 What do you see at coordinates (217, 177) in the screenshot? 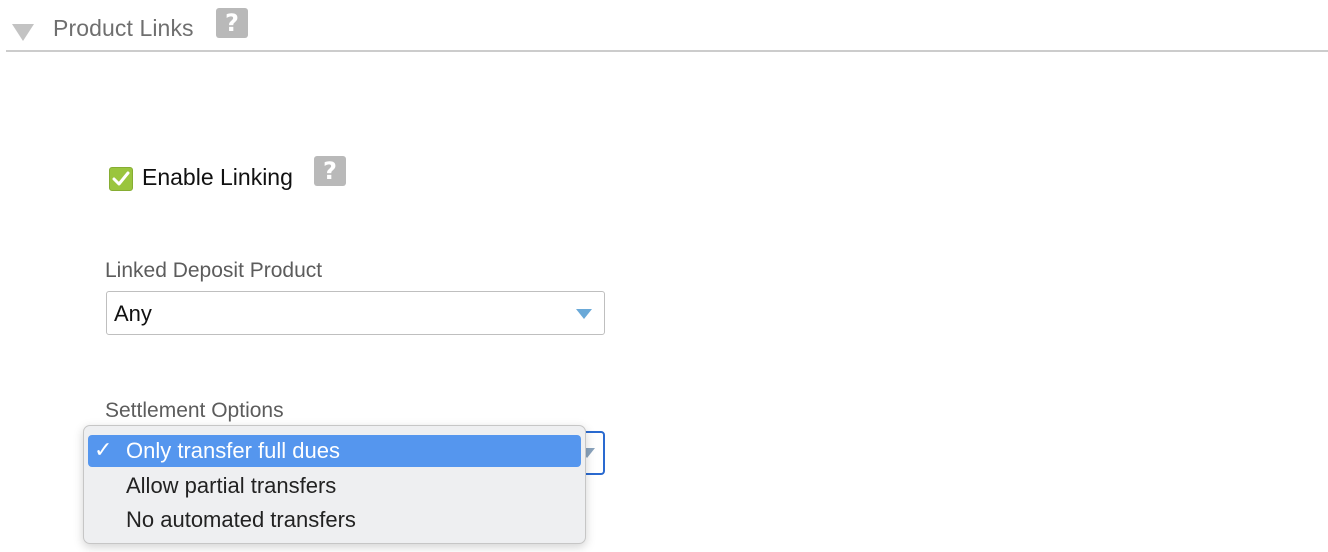
I see `enable-linking-label: Enable Linking` at bounding box center [217, 177].